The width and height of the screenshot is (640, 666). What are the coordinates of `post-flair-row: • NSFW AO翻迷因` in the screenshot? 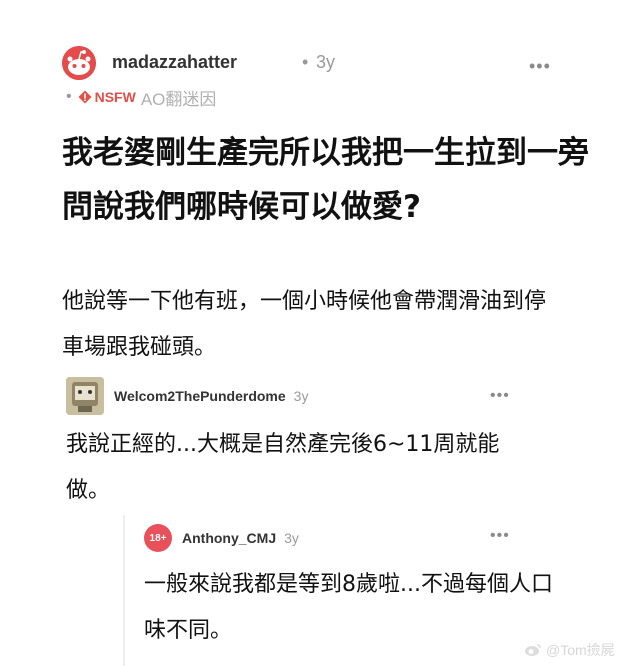 It's located at (139, 97).